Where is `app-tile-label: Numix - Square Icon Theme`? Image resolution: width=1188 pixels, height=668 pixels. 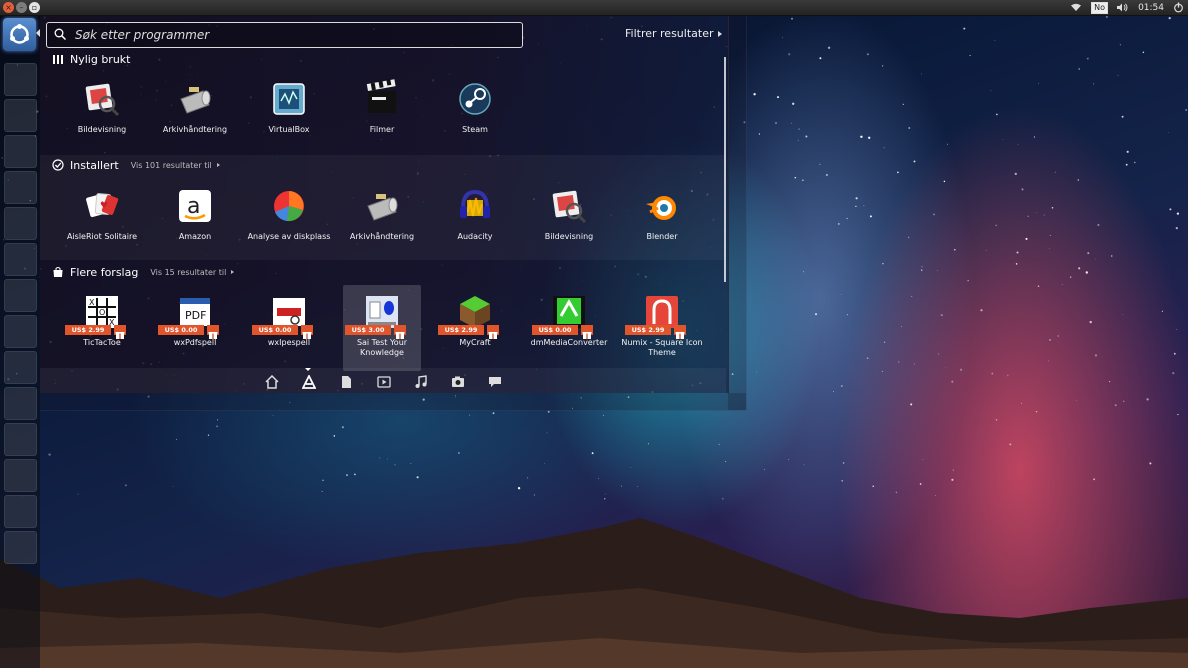 app-tile-label: Numix - Square Icon Theme is located at coordinates (662, 347).